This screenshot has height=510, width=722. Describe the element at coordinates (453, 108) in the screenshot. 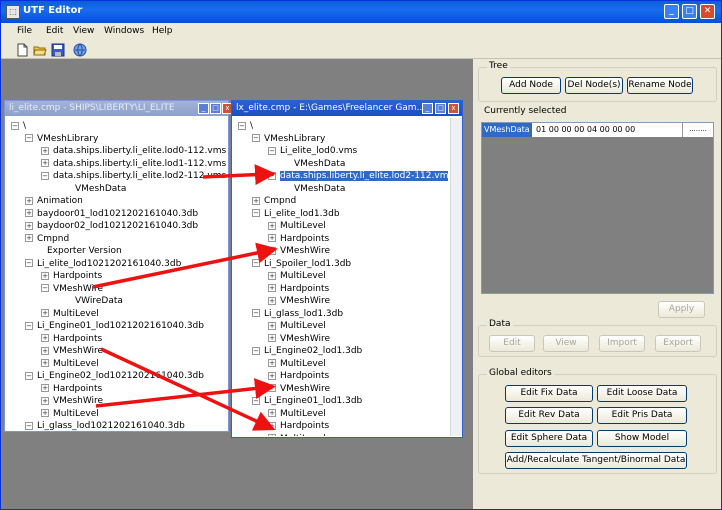

I see `right-close-button: x` at that location.